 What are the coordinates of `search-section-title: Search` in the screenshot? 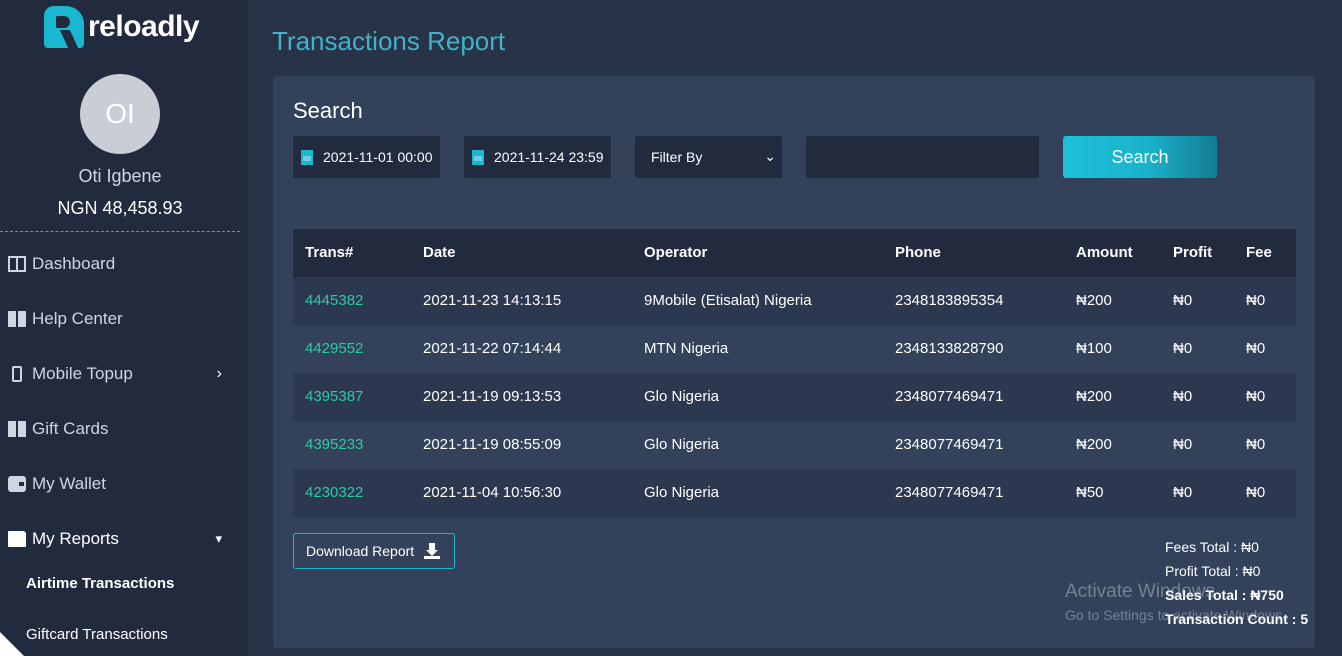 It's located at (328, 110).